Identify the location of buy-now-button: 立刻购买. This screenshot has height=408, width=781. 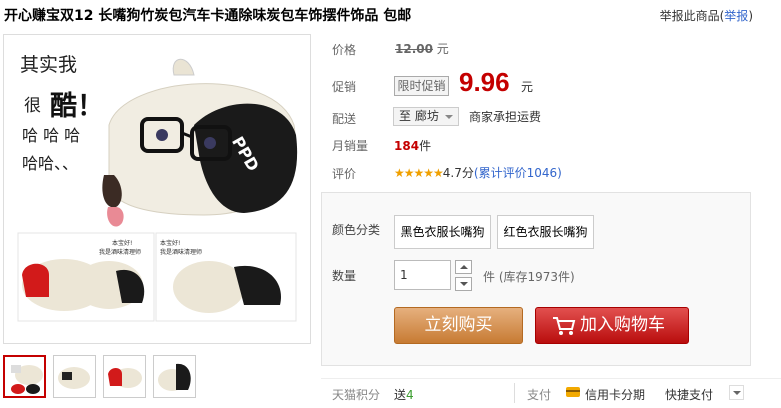
(458, 325).